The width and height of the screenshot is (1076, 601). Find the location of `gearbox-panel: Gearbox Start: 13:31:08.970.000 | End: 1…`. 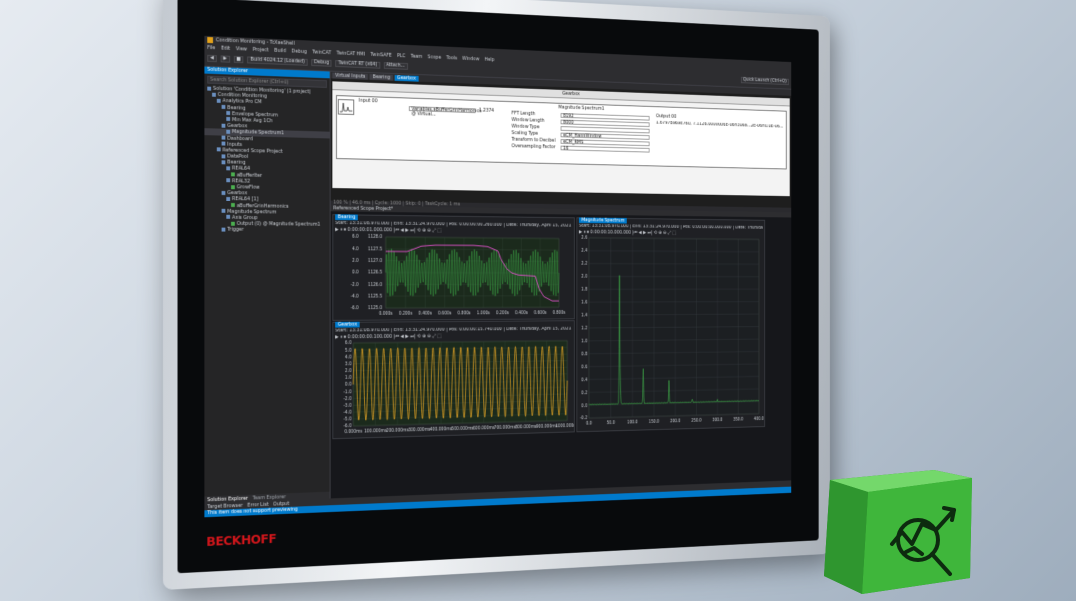

gearbox-panel: Gearbox Start: 13:31:08.970.000 | End: 1… is located at coordinates (453, 380).